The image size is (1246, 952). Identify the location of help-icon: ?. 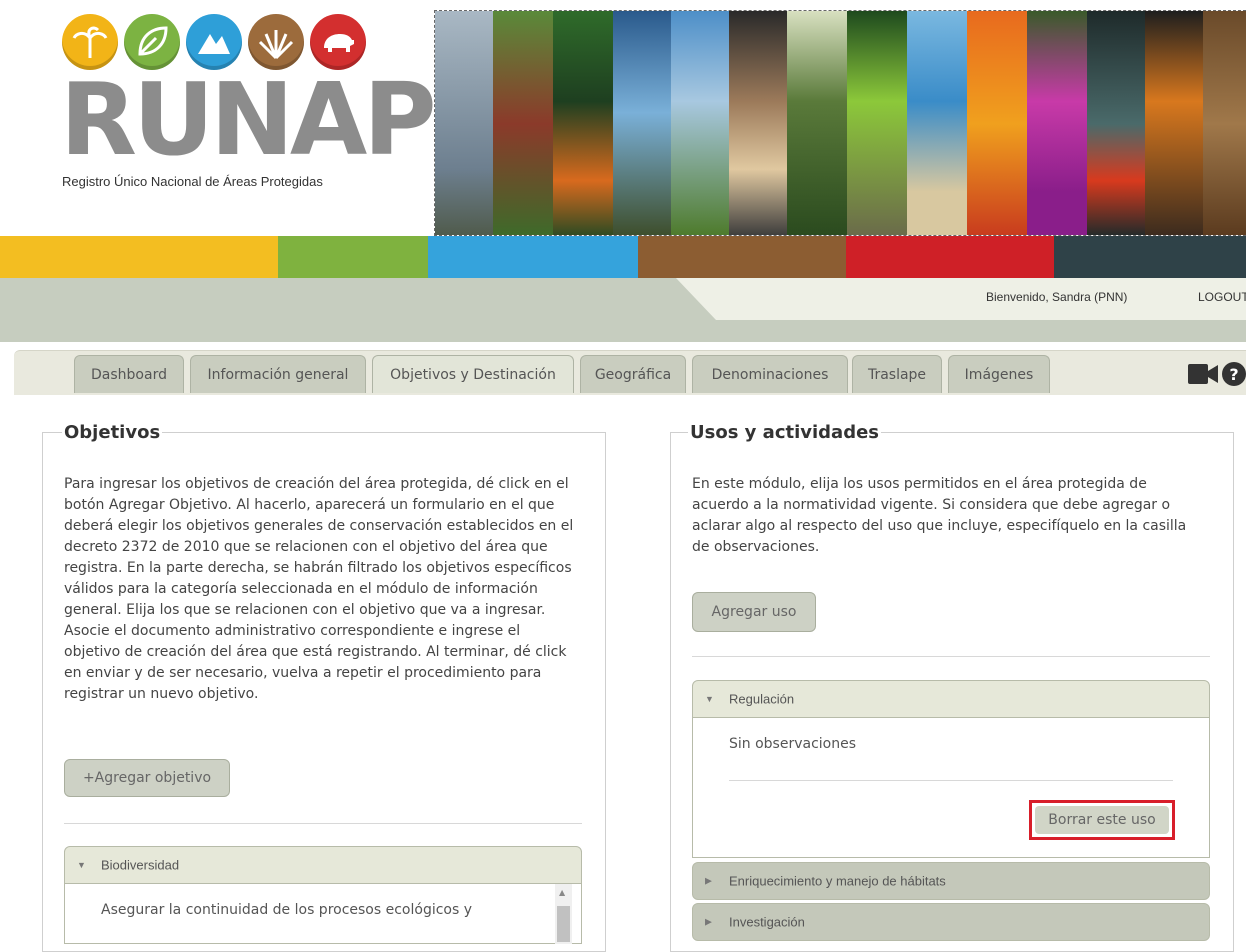
(1234, 376).